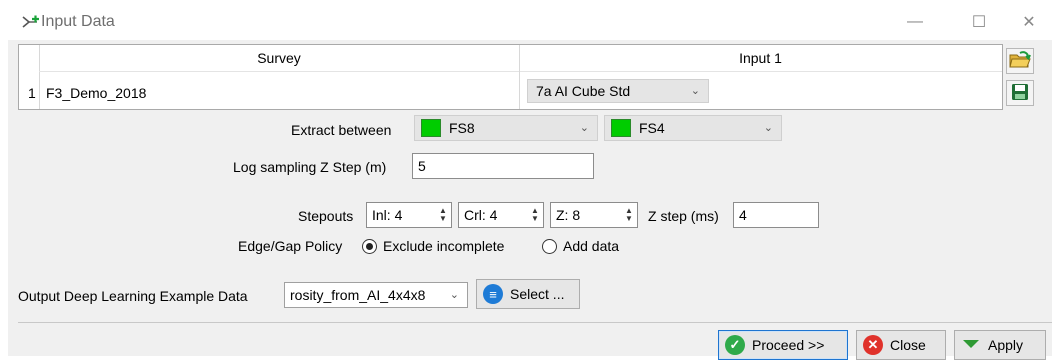  I want to click on inline-stepout-spinbox: Inl: 4 ▲ ▼, so click(409, 215).